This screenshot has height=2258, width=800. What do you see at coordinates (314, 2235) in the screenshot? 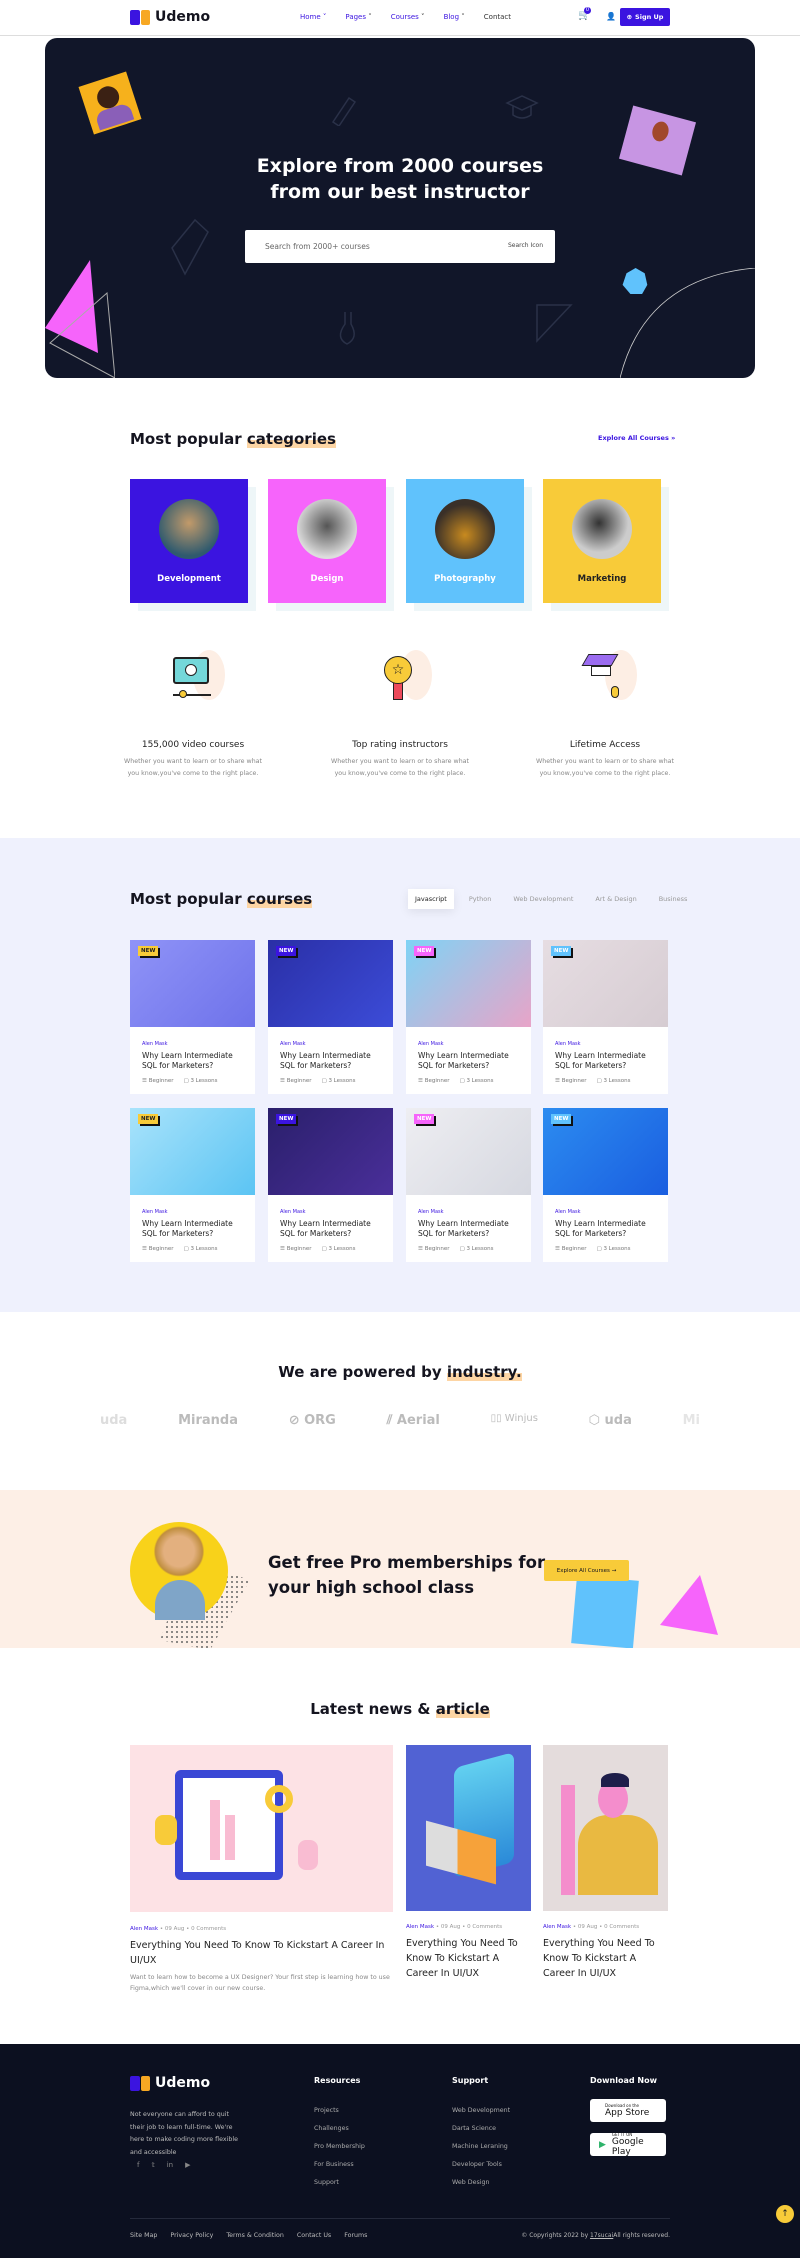
I see `footer-link: Contact Us` at bounding box center [314, 2235].